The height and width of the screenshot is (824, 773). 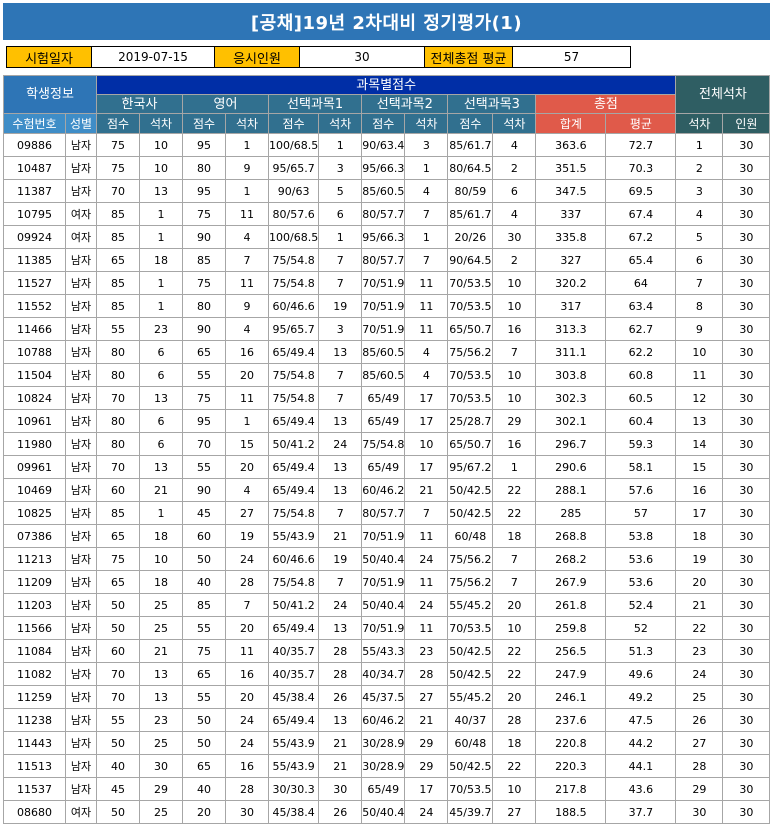 What do you see at coordinates (293, 697) in the screenshot?
I see `elective1-score-cell: 45/38.4` at bounding box center [293, 697].